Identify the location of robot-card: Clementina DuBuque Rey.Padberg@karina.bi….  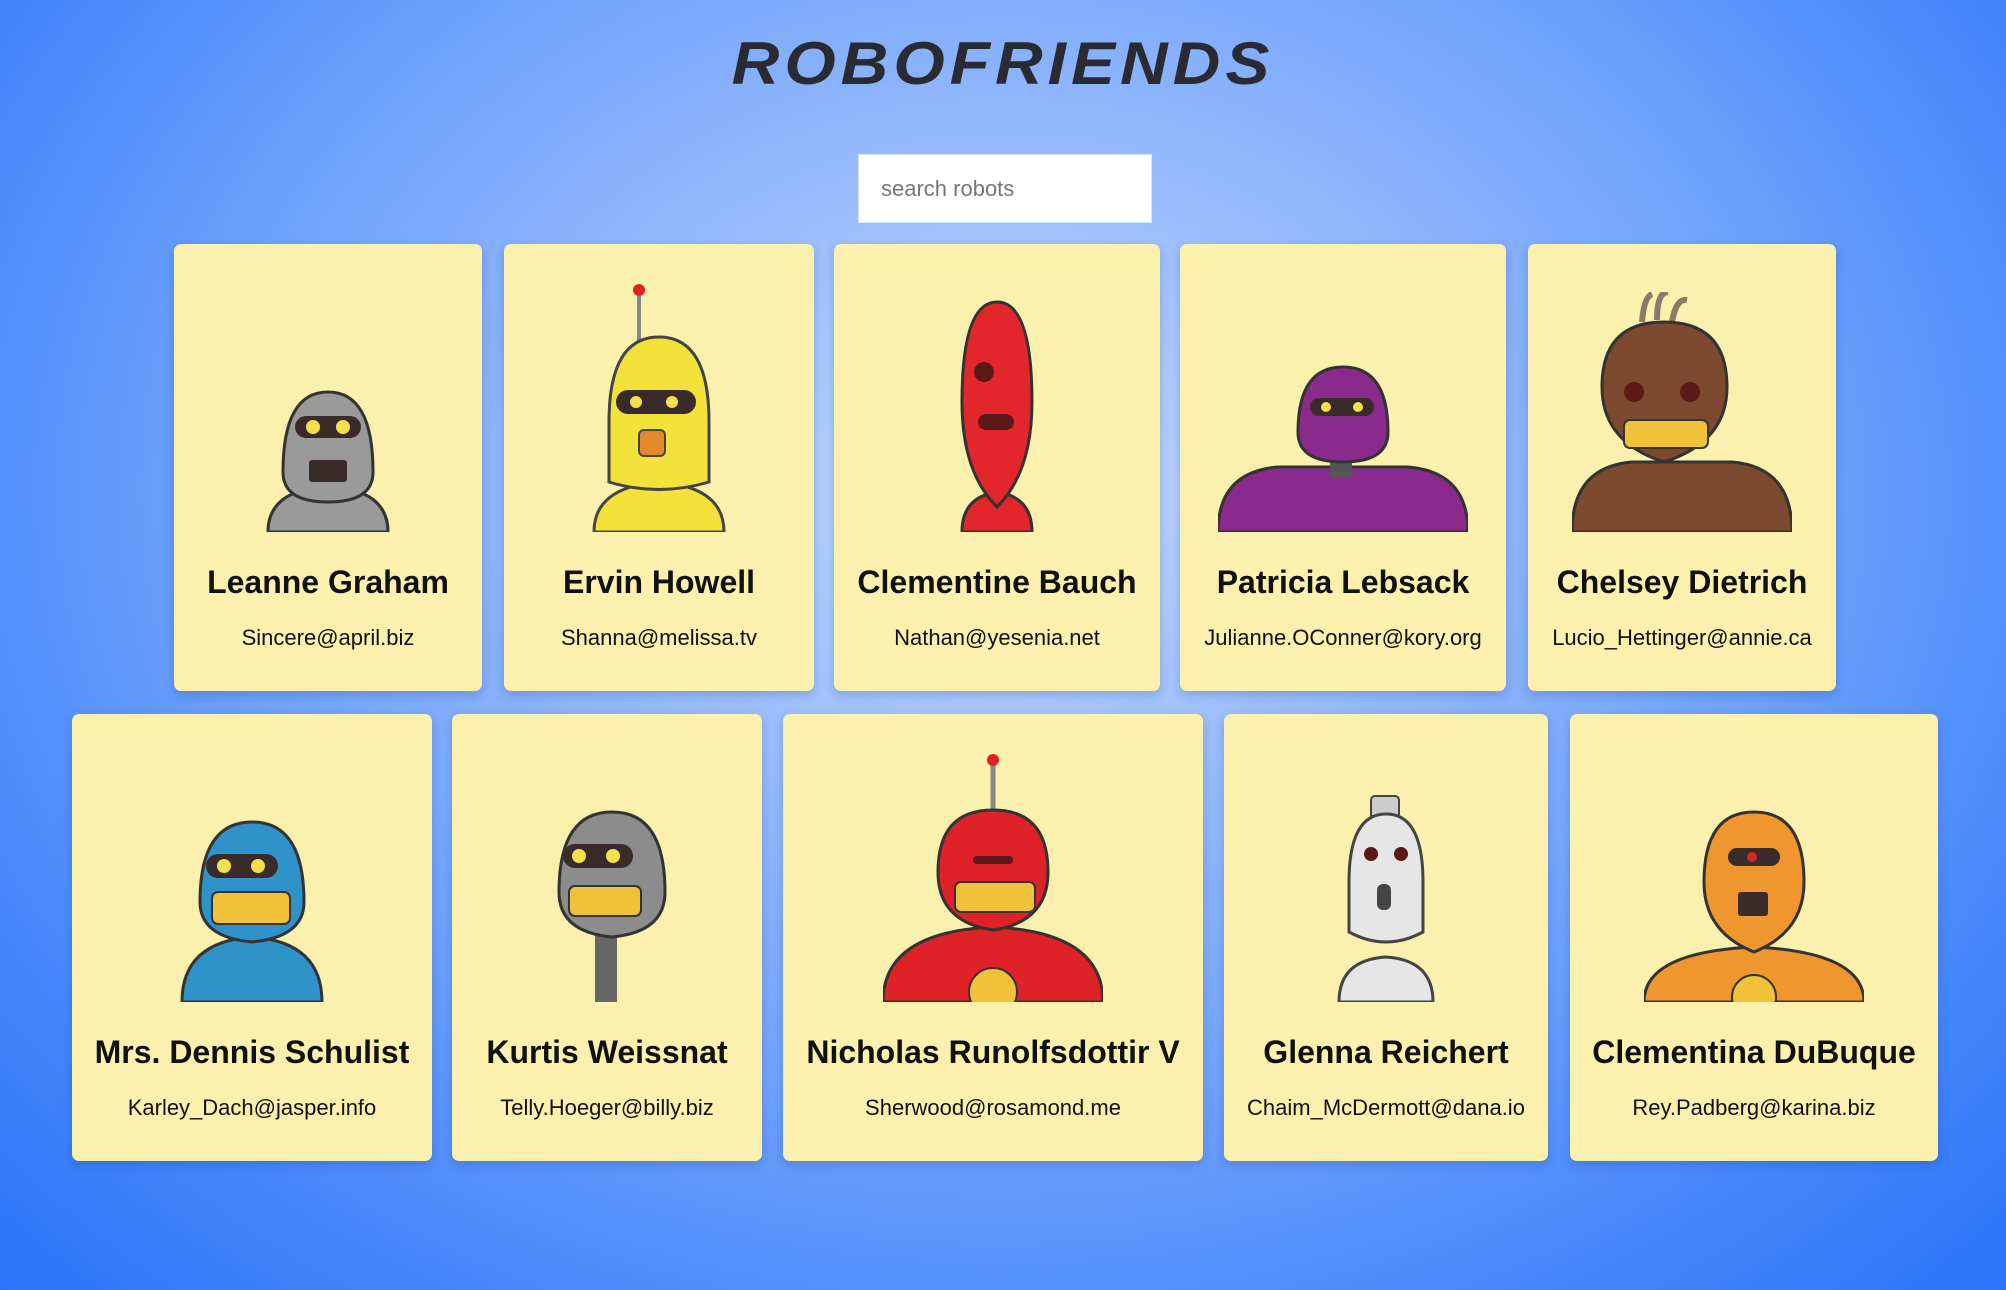
(1754, 937).